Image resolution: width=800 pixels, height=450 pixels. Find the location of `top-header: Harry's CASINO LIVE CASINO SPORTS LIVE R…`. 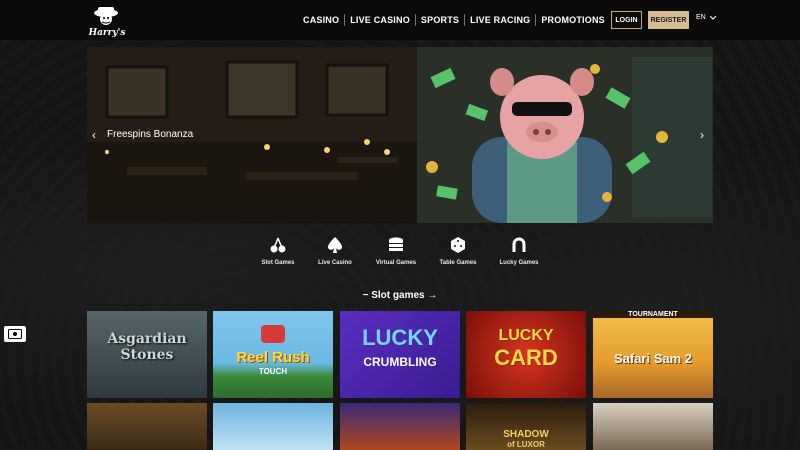

top-header: Harry's CASINO LIVE CASINO SPORTS LIVE R… is located at coordinates (400, 20).